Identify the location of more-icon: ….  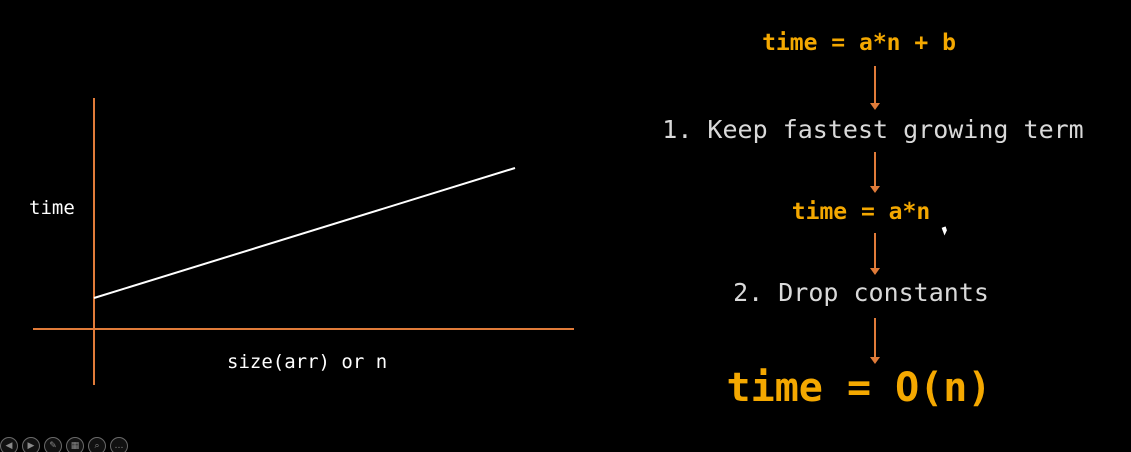
(119, 444).